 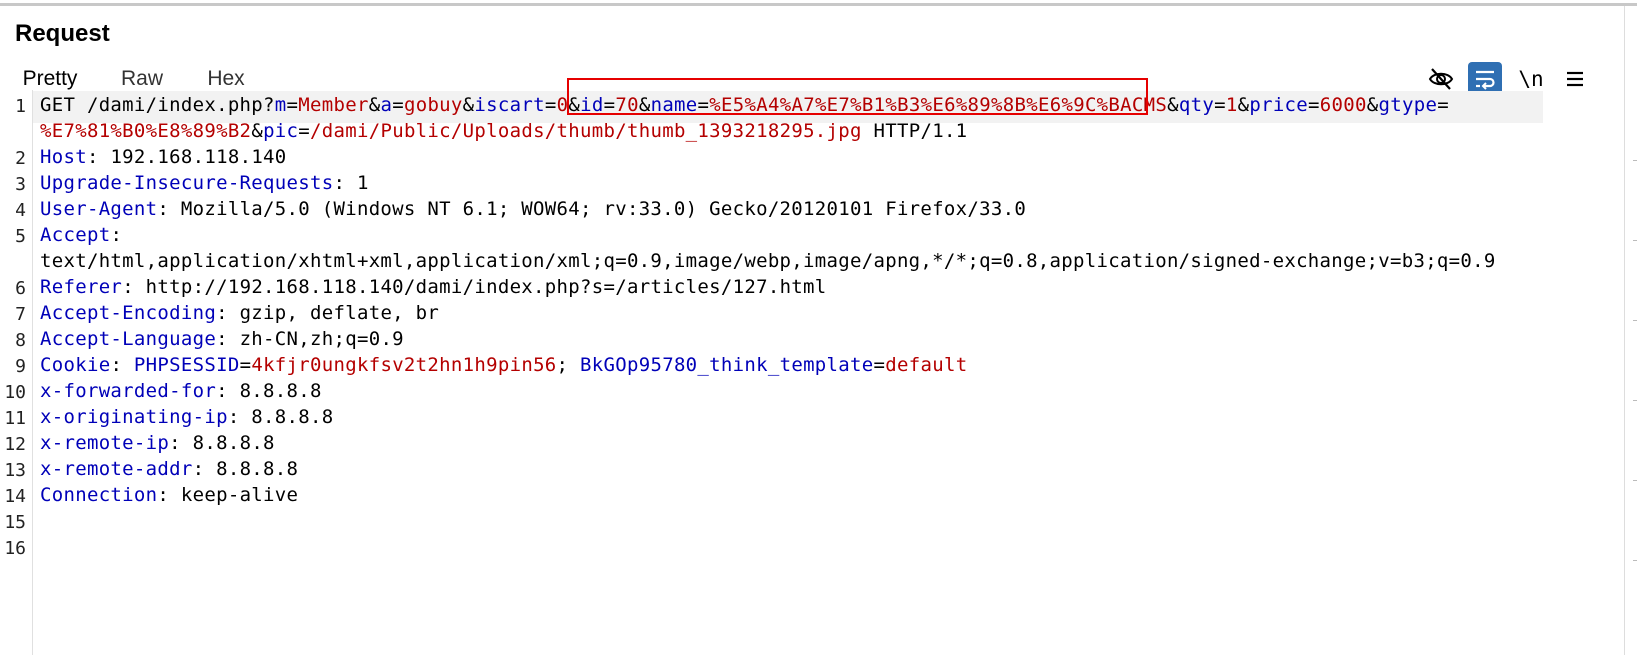 What do you see at coordinates (187, 183) in the screenshot?
I see `token-key: Upgrade-Insecure-Requests` at bounding box center [187, 183].